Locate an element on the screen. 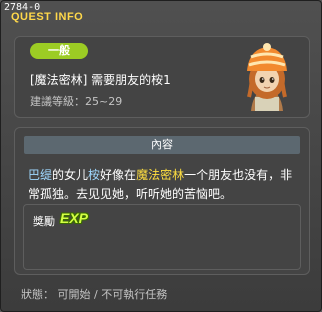 The image size is (322, 312). reward-label: 獎勵 is located at coordinates (44, 221).